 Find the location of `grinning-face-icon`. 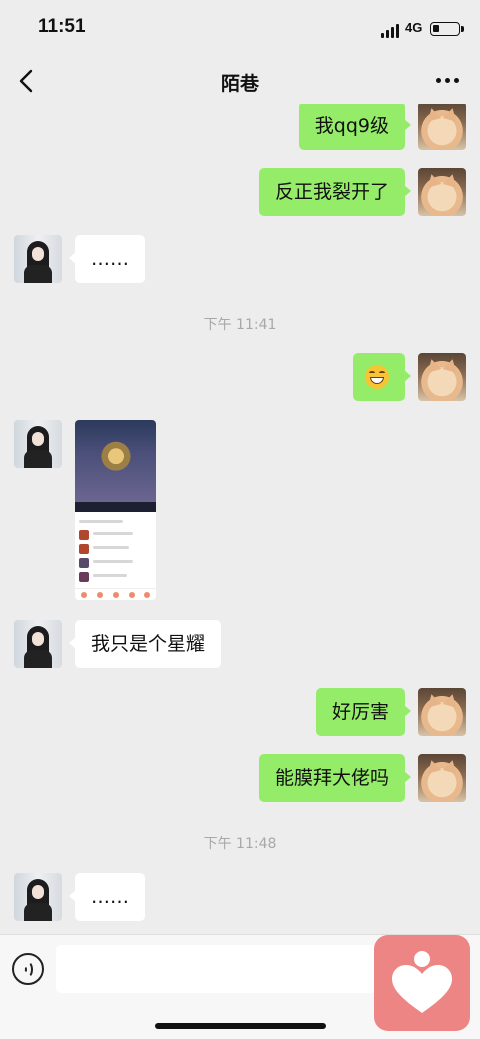

grinning-face-icon is located at coordinates (377, 377).